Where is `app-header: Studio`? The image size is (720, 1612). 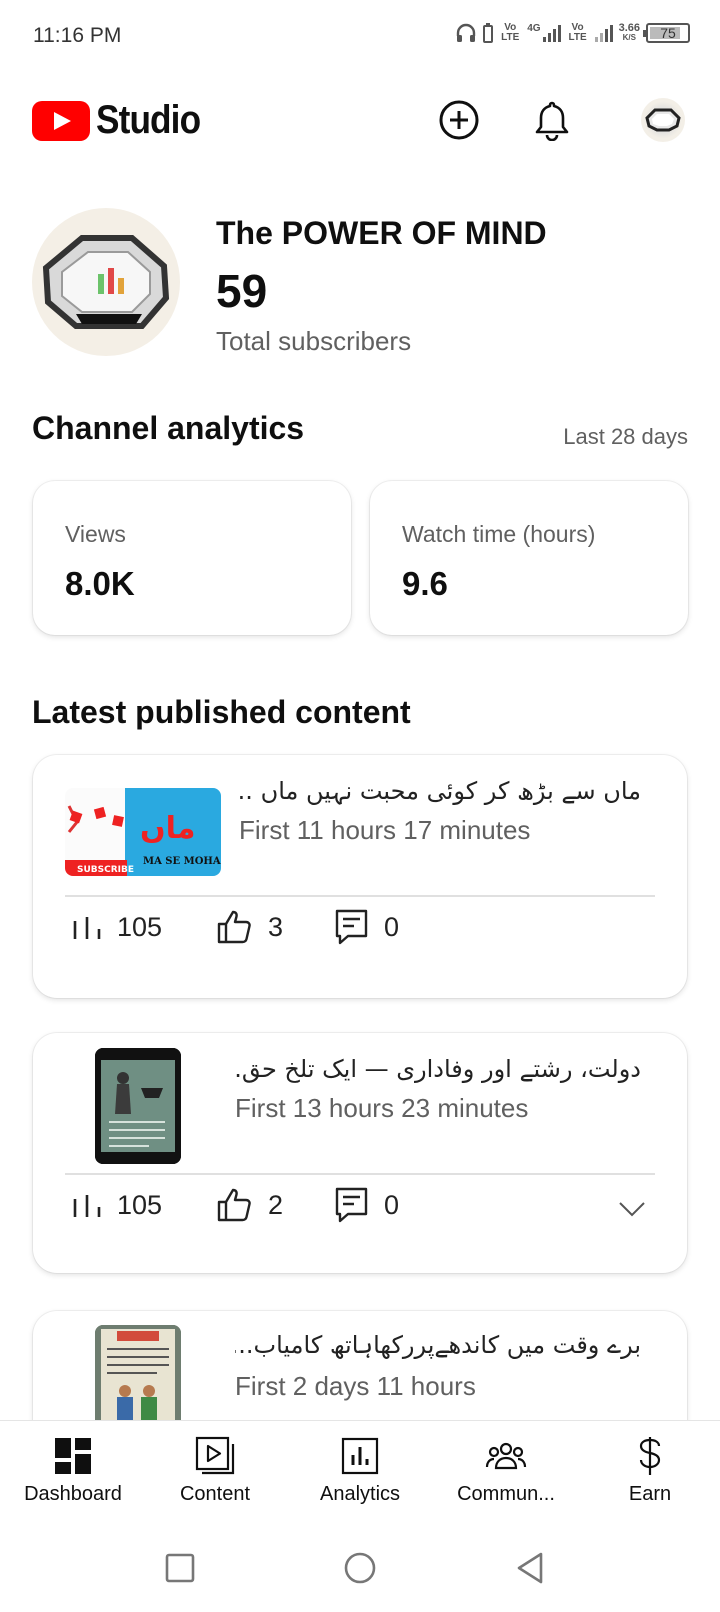 app-header: Studio is located at coordinates (360, 122).